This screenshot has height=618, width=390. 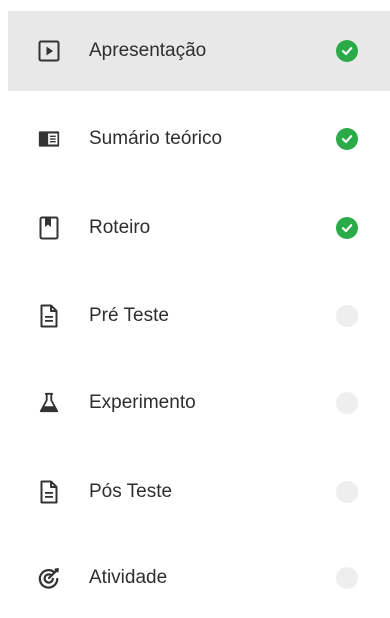 I want to click on menu-item-roteiro: Roteiro, so click(x=199, y=228).